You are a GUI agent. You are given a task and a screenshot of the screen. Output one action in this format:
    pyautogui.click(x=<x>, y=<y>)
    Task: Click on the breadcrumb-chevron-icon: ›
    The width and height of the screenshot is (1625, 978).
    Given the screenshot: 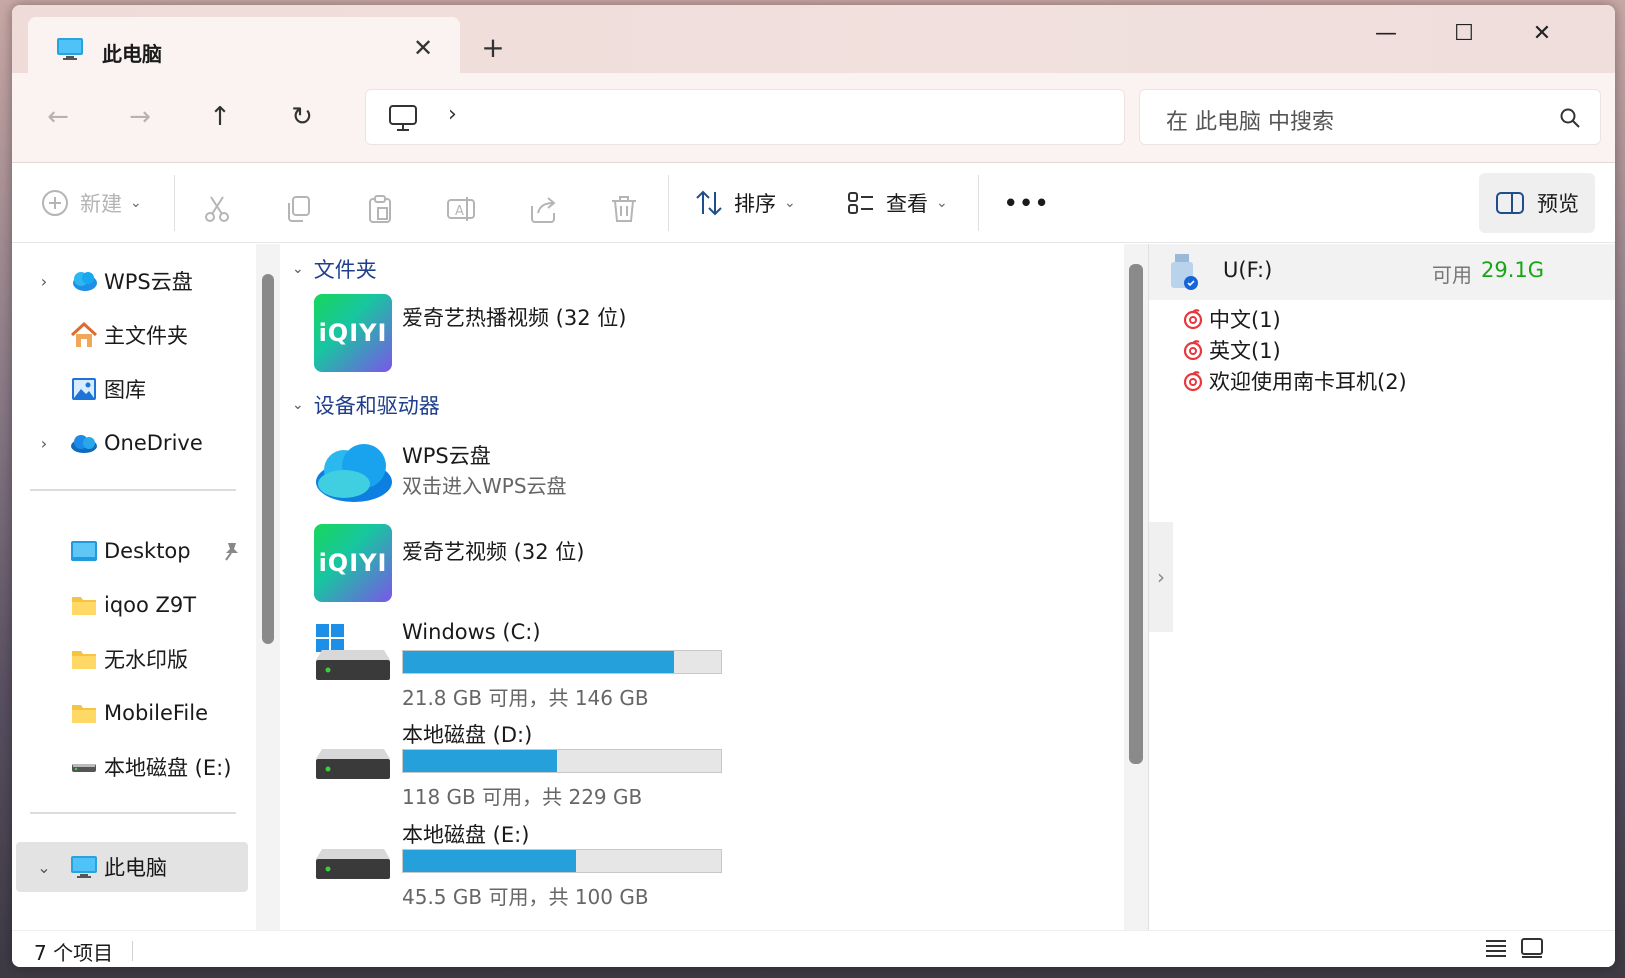 What is the action you would take?
    pyautogui.click(x=452, y=114)
    